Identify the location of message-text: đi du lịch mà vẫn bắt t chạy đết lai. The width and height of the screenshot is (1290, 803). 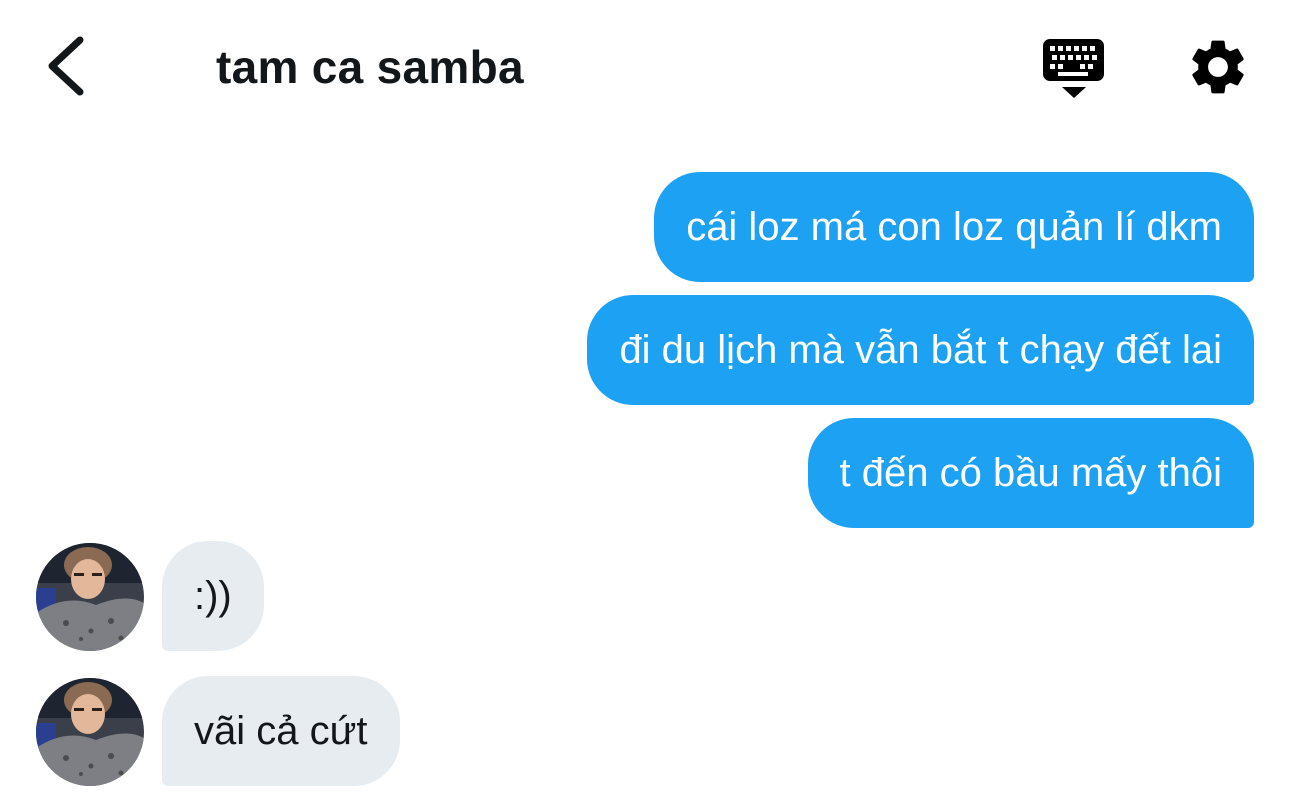
(920, 350).